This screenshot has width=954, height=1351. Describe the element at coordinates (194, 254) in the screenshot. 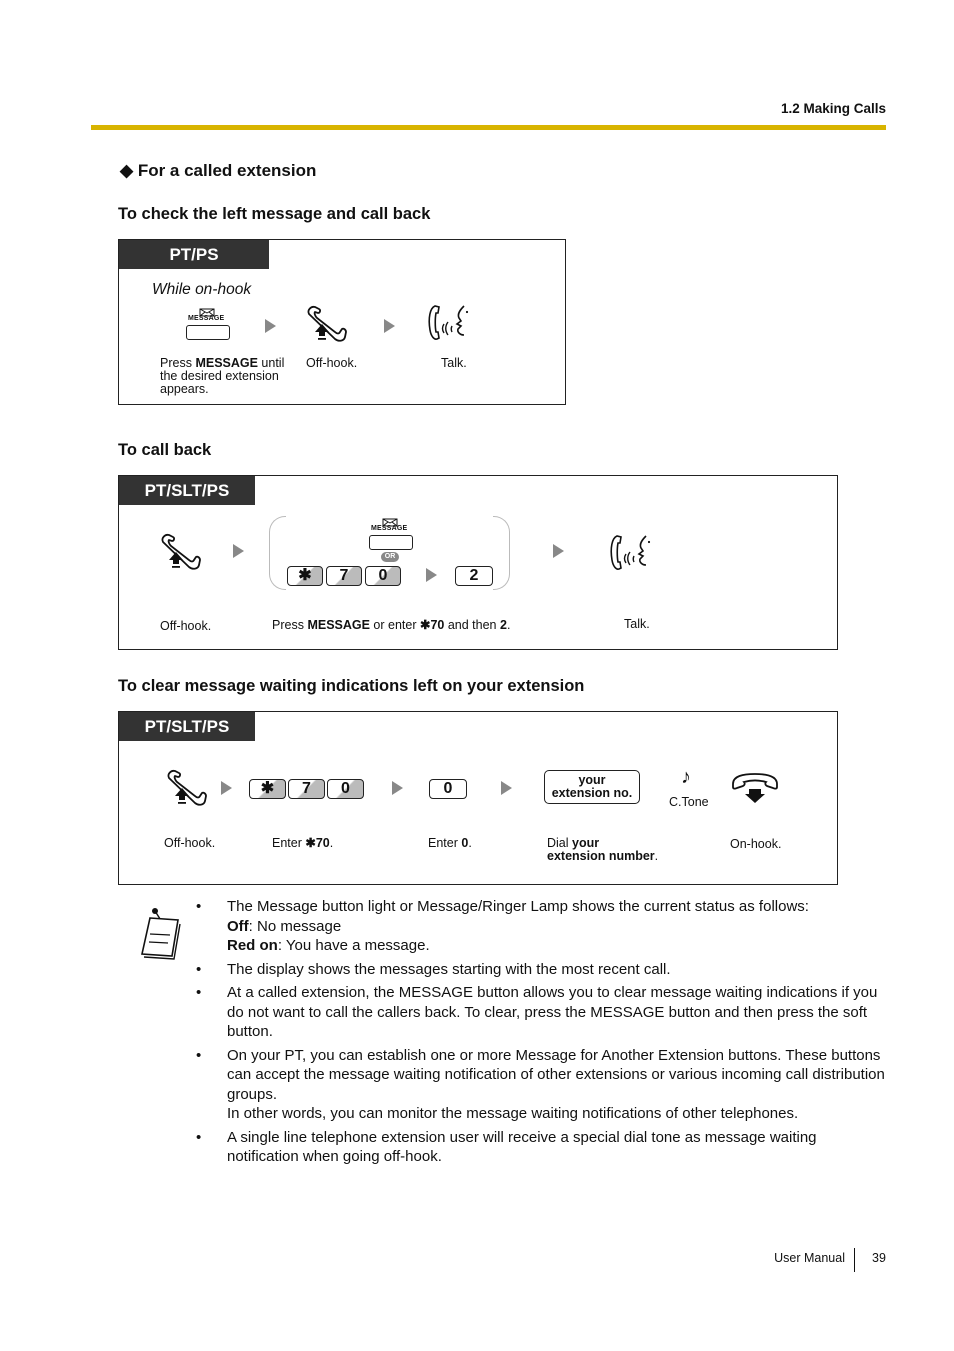

I see `terminal-tag: PT/PS` at that location.